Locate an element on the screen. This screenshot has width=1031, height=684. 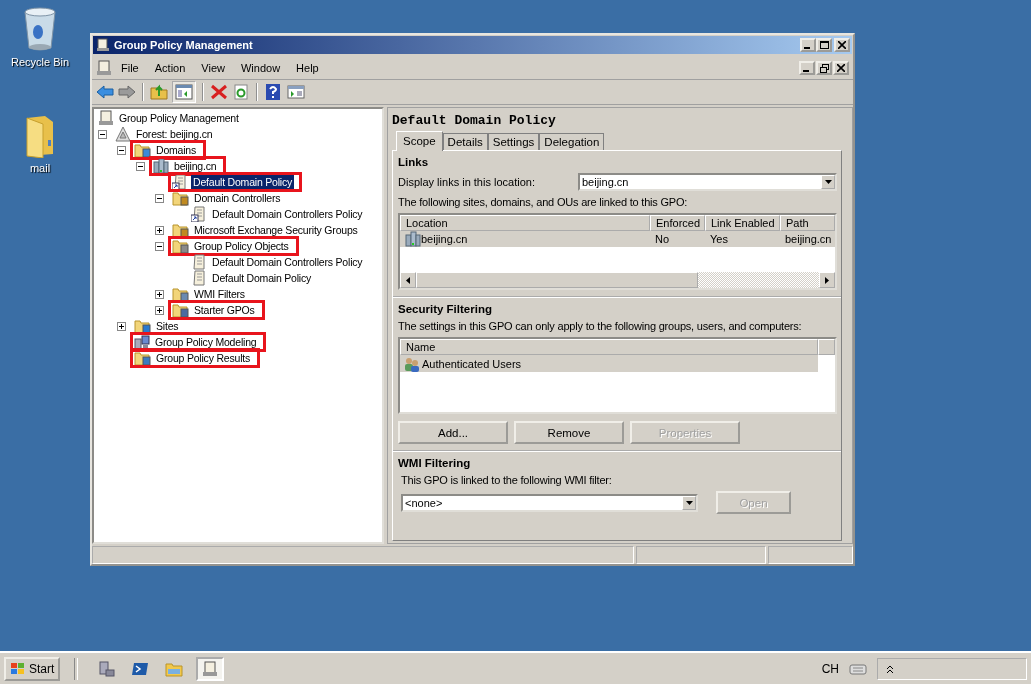
column-header: Link Enabled is located at coordinates (742, 223).